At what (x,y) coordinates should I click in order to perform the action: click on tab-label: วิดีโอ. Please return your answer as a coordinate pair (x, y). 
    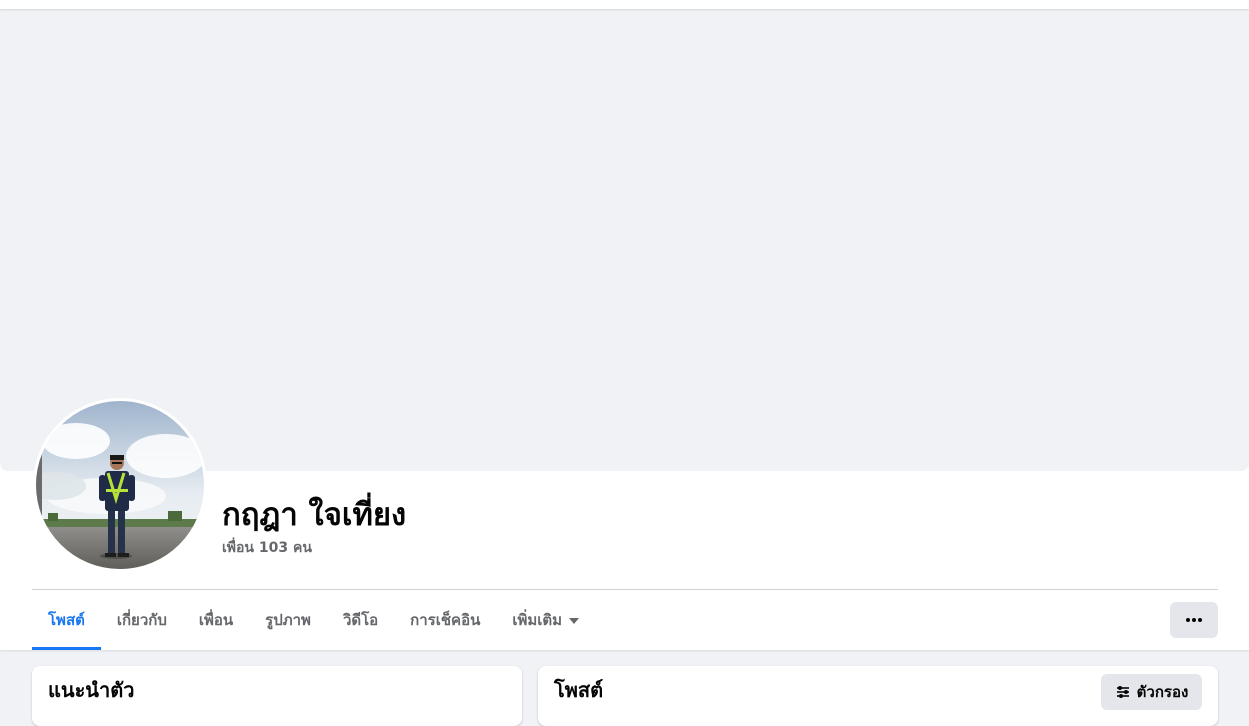
    Looking at the image, I should click on (360, 620).